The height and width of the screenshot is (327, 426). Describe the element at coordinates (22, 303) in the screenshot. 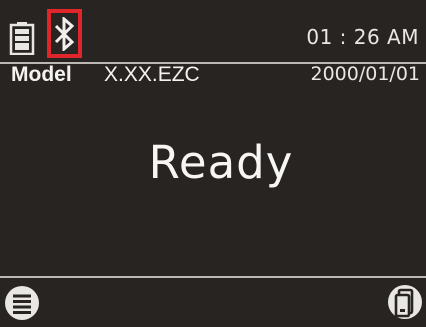

I see `menu-icon` at that location.